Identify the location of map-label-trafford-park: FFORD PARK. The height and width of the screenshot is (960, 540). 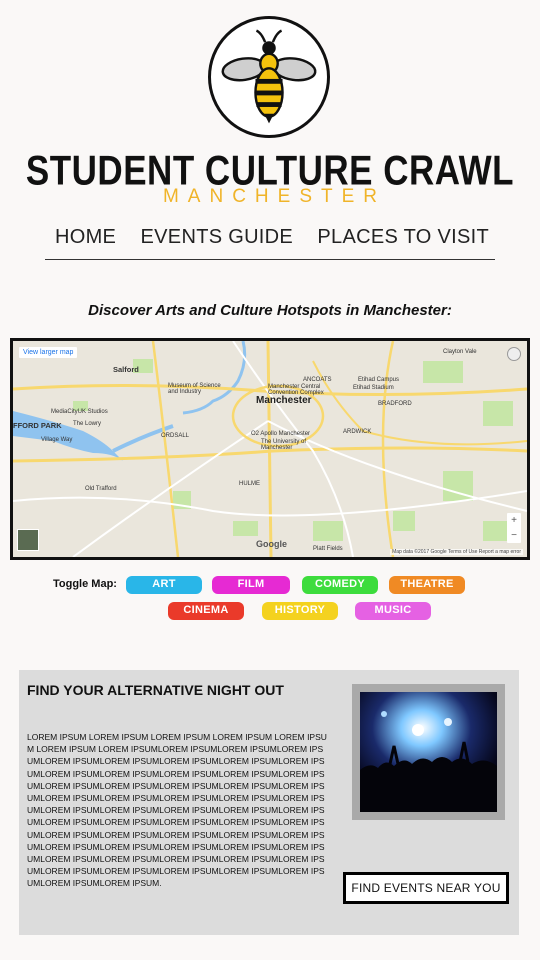
(37, 425).